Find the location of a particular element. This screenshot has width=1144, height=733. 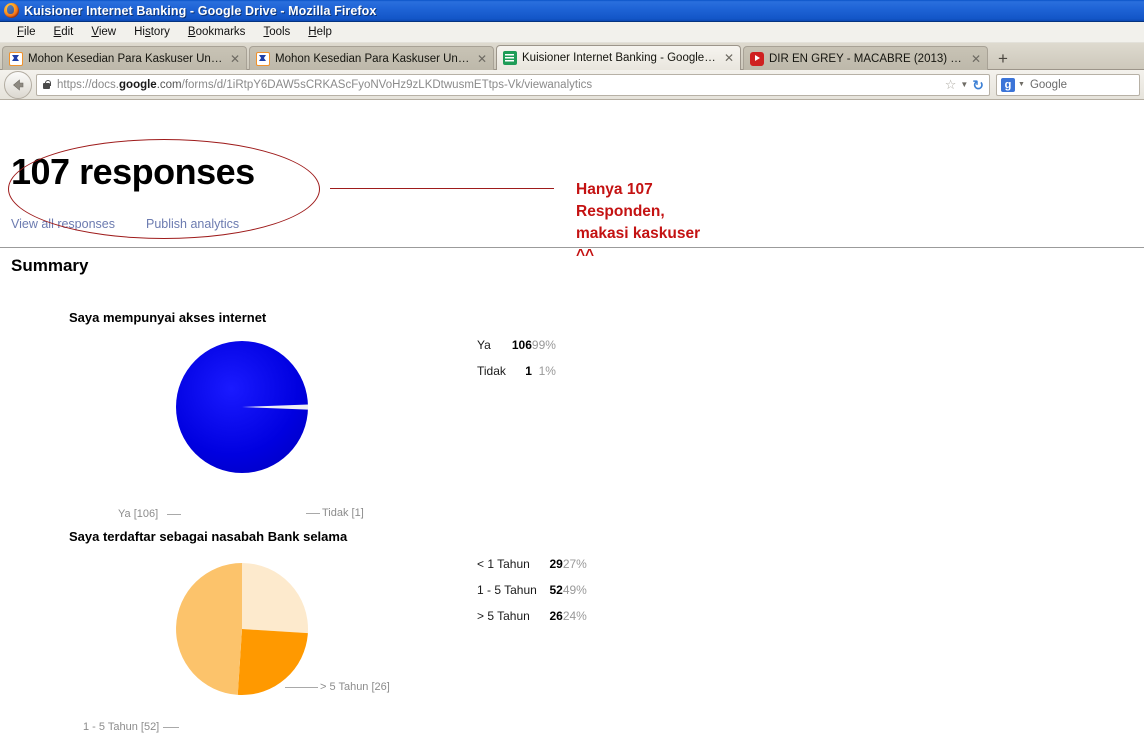

table-row: Tidak 1 1% is located at coordinates (516, 377).